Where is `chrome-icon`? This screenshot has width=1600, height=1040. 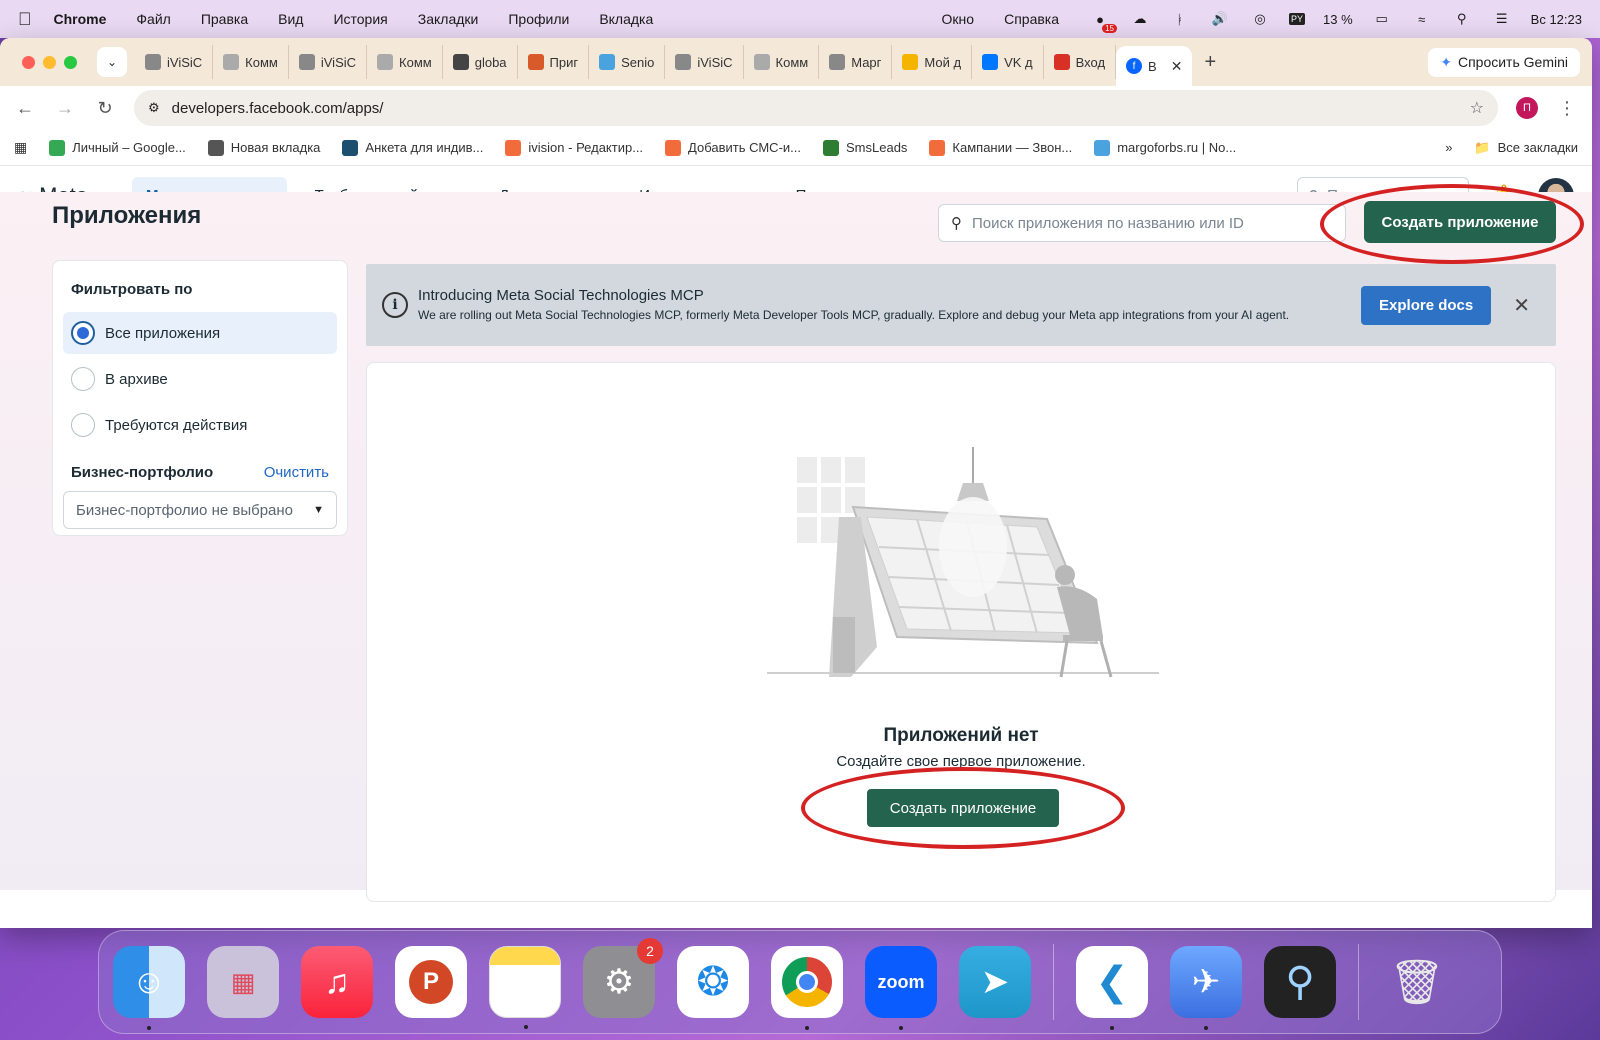 chrome-icon is located at coordinates (807, 988).